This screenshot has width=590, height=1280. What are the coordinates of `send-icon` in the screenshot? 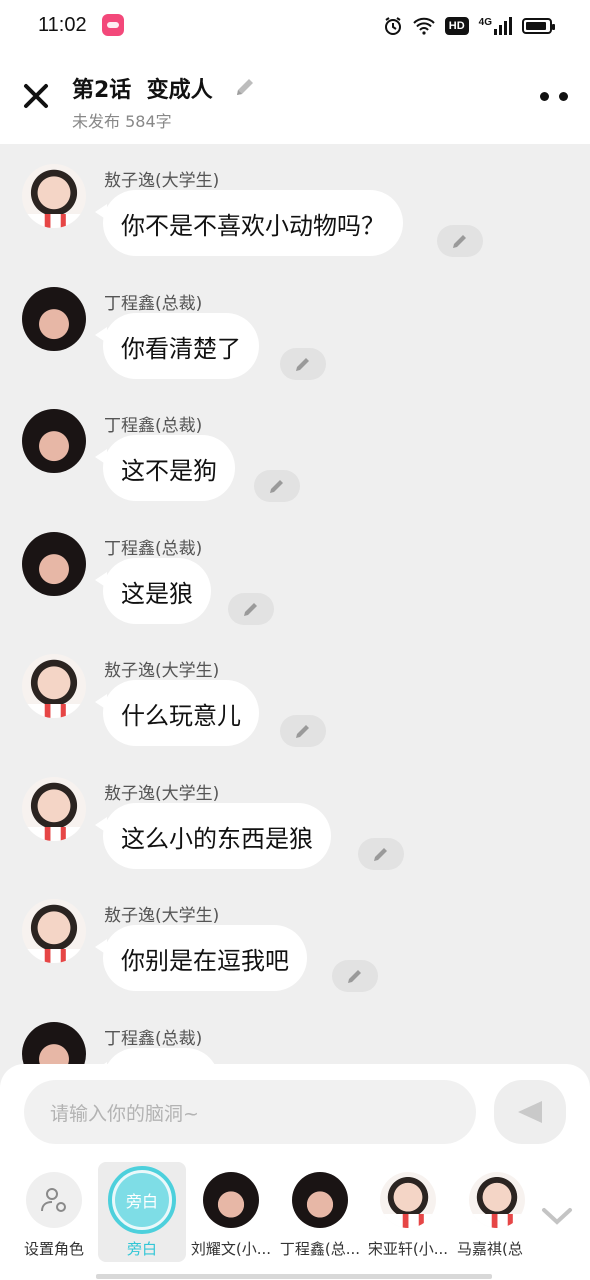 It's located at (530, 1112).